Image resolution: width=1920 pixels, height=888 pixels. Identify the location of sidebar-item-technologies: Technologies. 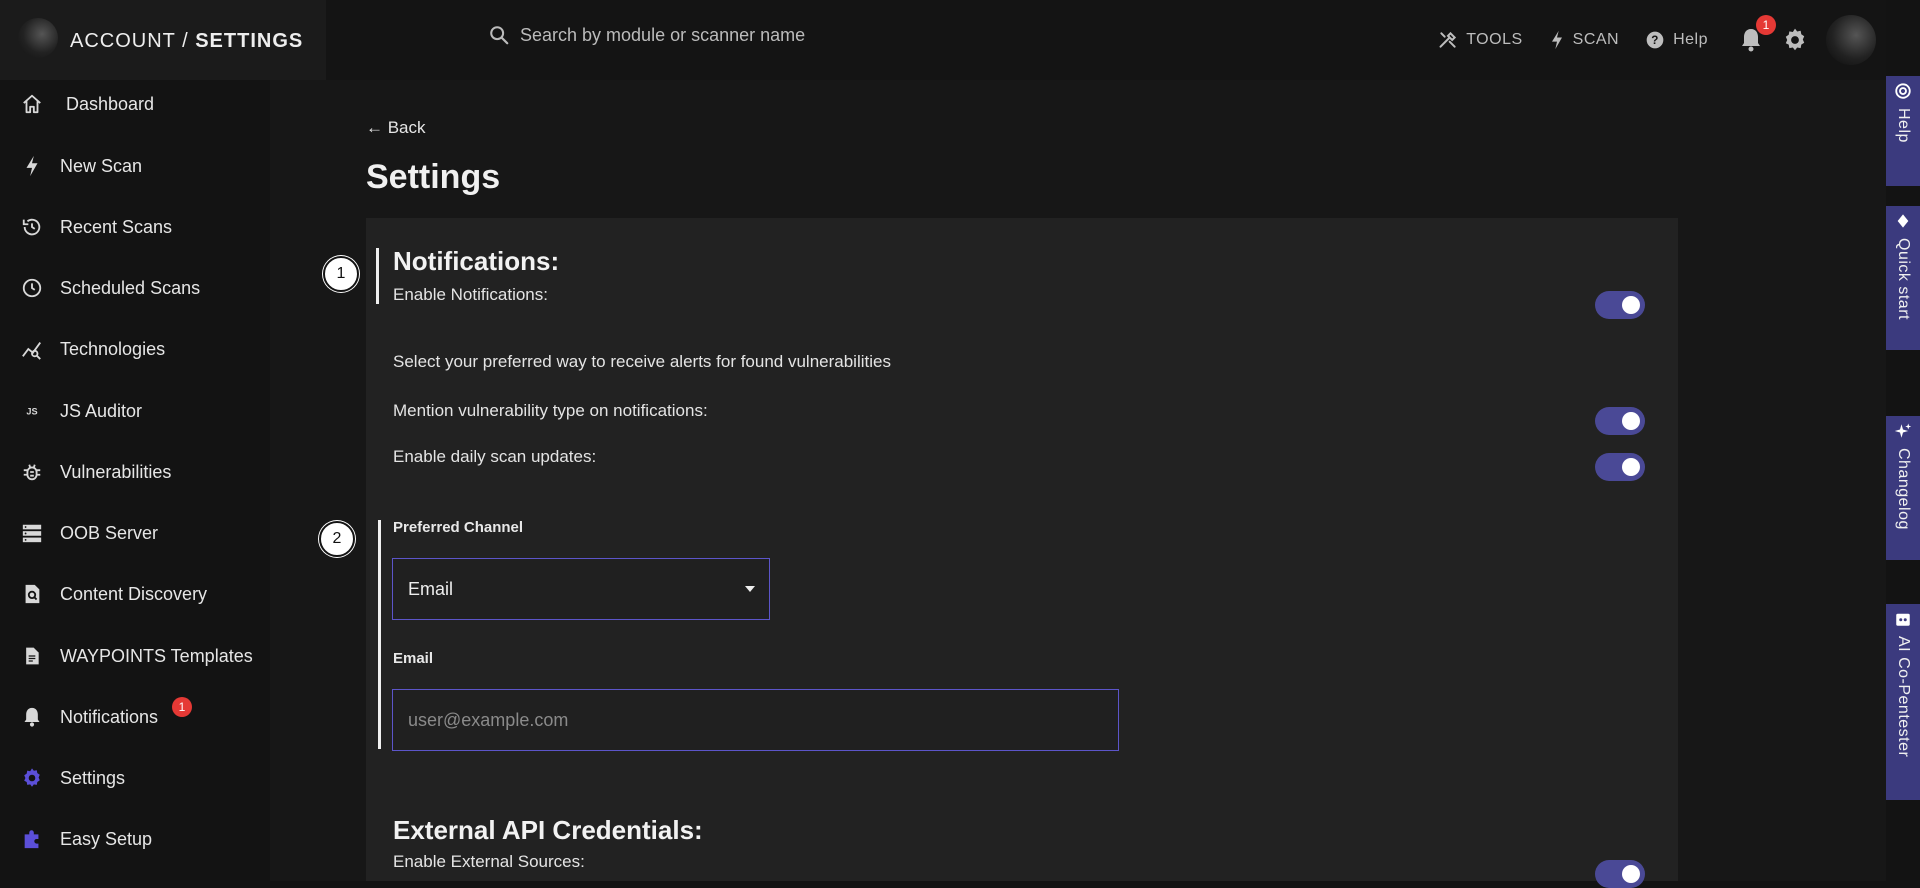
(135, 349).